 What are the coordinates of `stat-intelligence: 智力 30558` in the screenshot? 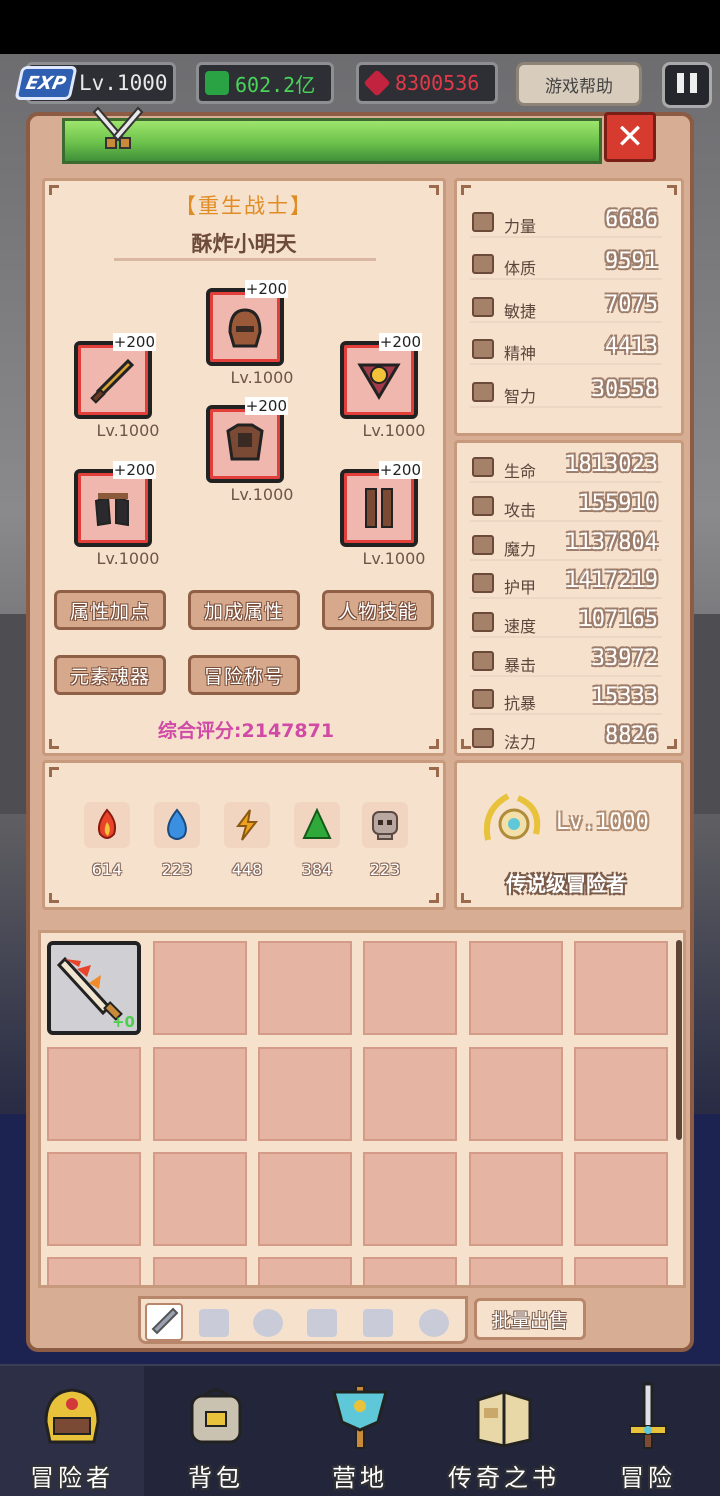 It's located at (566, 391).